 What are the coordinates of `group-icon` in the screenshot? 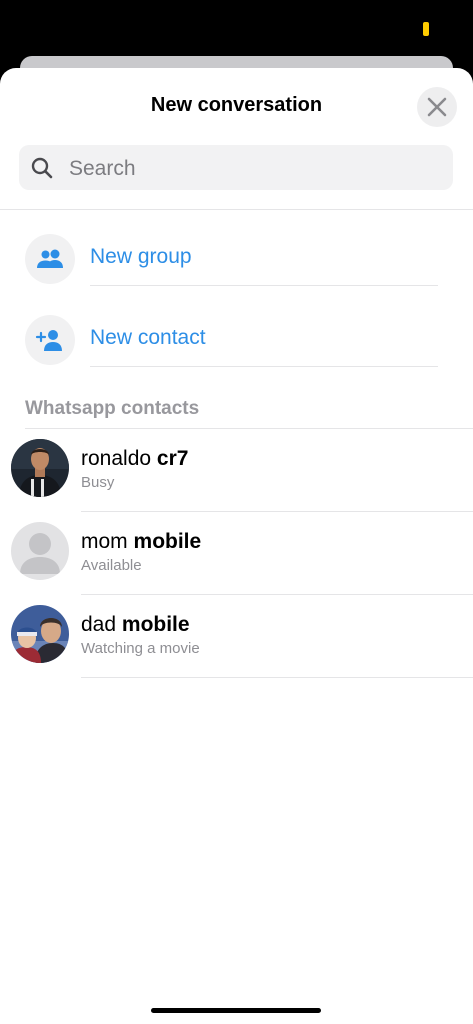 It's located at (50, 258).